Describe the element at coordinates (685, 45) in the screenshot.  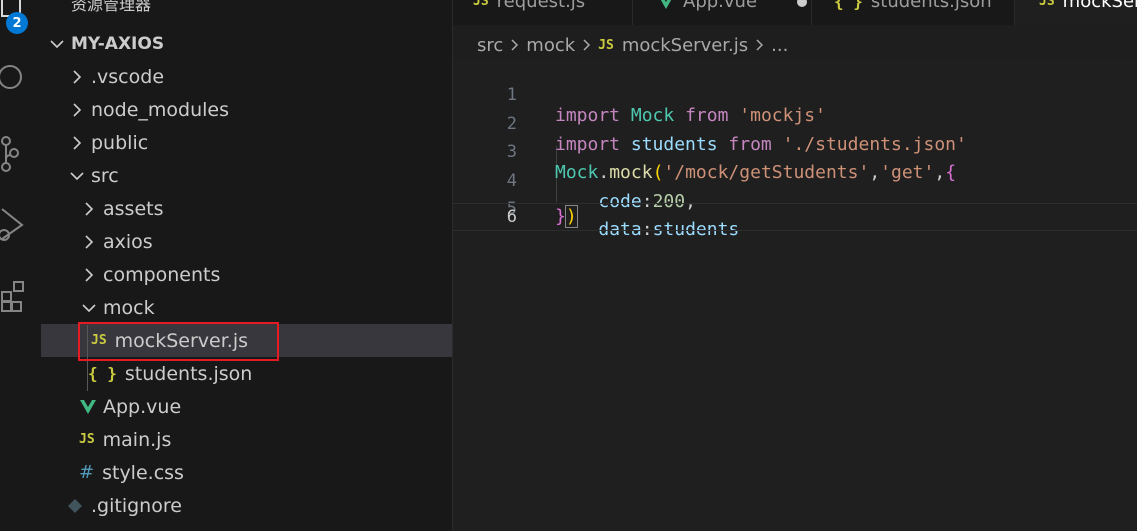
I see `breadcrumb-item: mockServer.js` at that location.